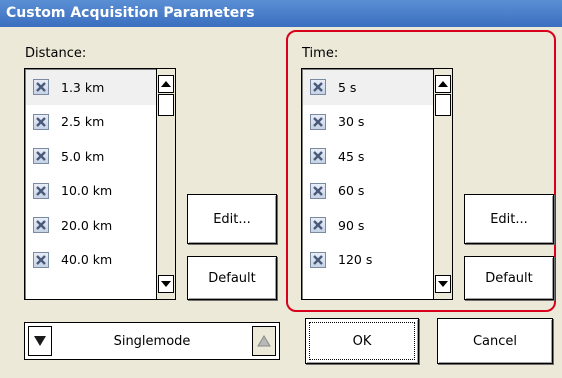 Image resolution: width=562 pixels, height=378 pixels. Describe the element at coordinates (351, 122) in the screenshot. I see `list-item-label: 30 s` at that location.